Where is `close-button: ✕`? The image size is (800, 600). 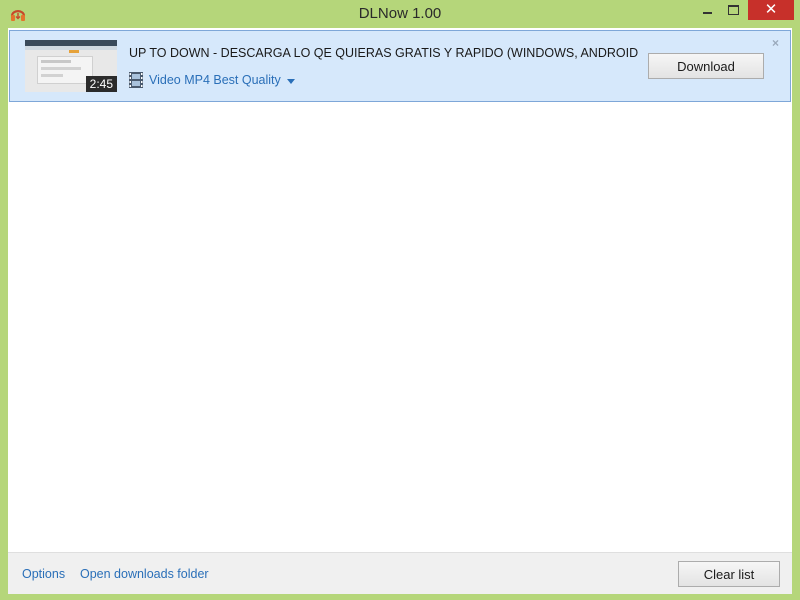
close-button: ✕ is located at coordinates (771, 10).